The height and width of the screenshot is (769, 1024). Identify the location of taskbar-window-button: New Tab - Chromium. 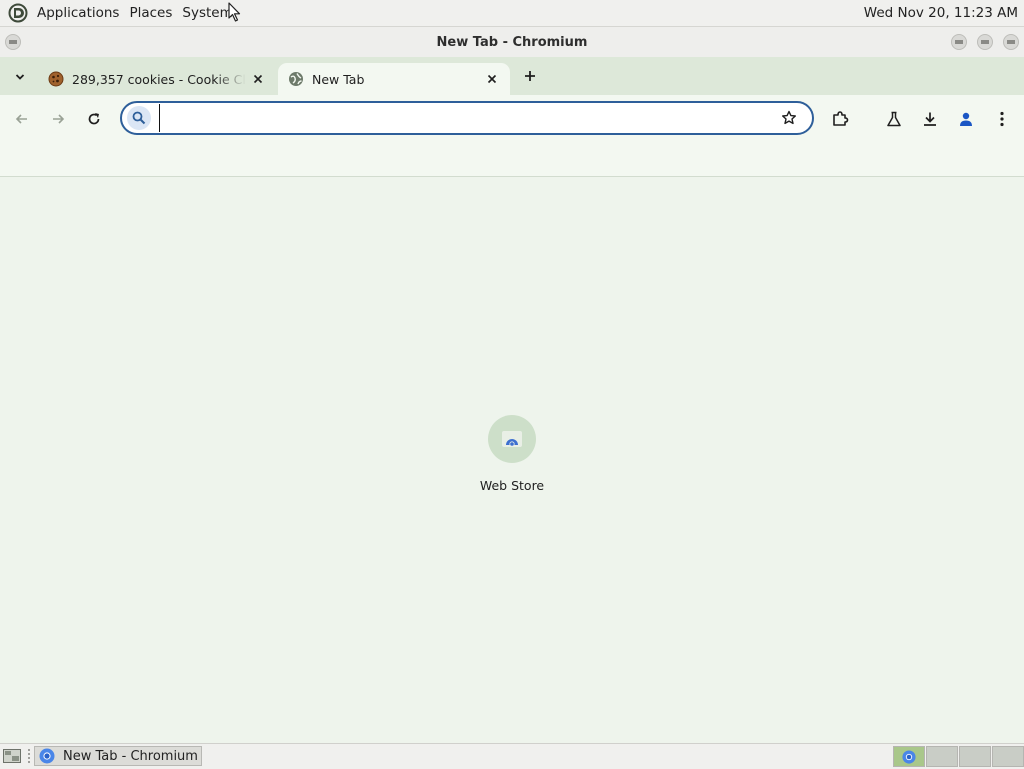
(118, 756).